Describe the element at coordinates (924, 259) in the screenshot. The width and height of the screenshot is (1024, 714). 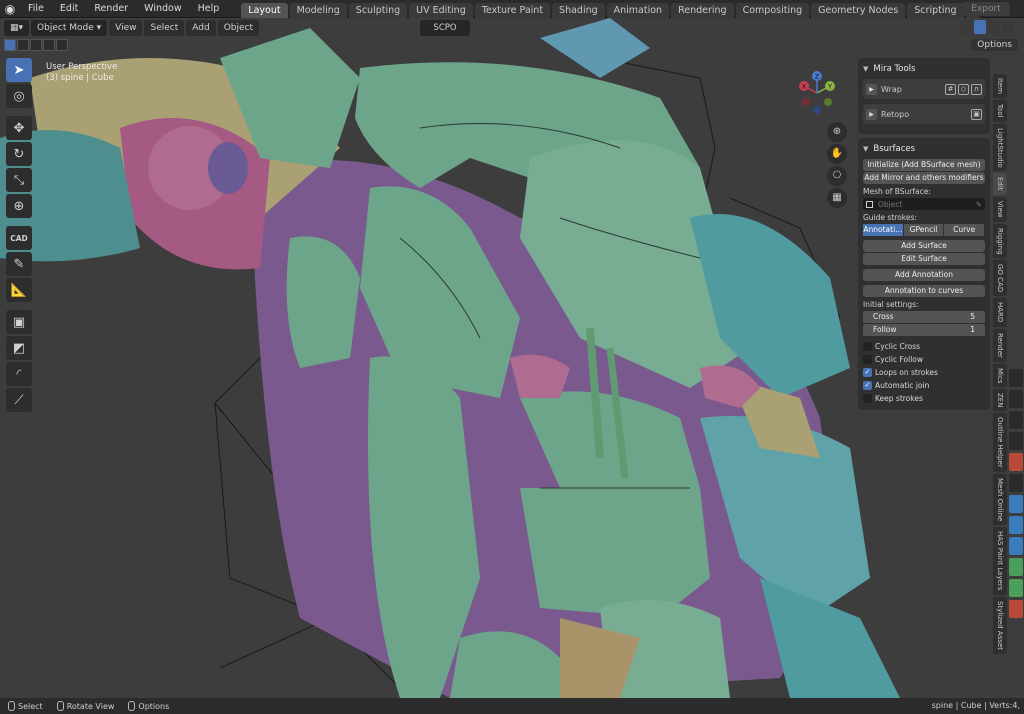
I see `edit-surface-button: Edit Surface` at that location.